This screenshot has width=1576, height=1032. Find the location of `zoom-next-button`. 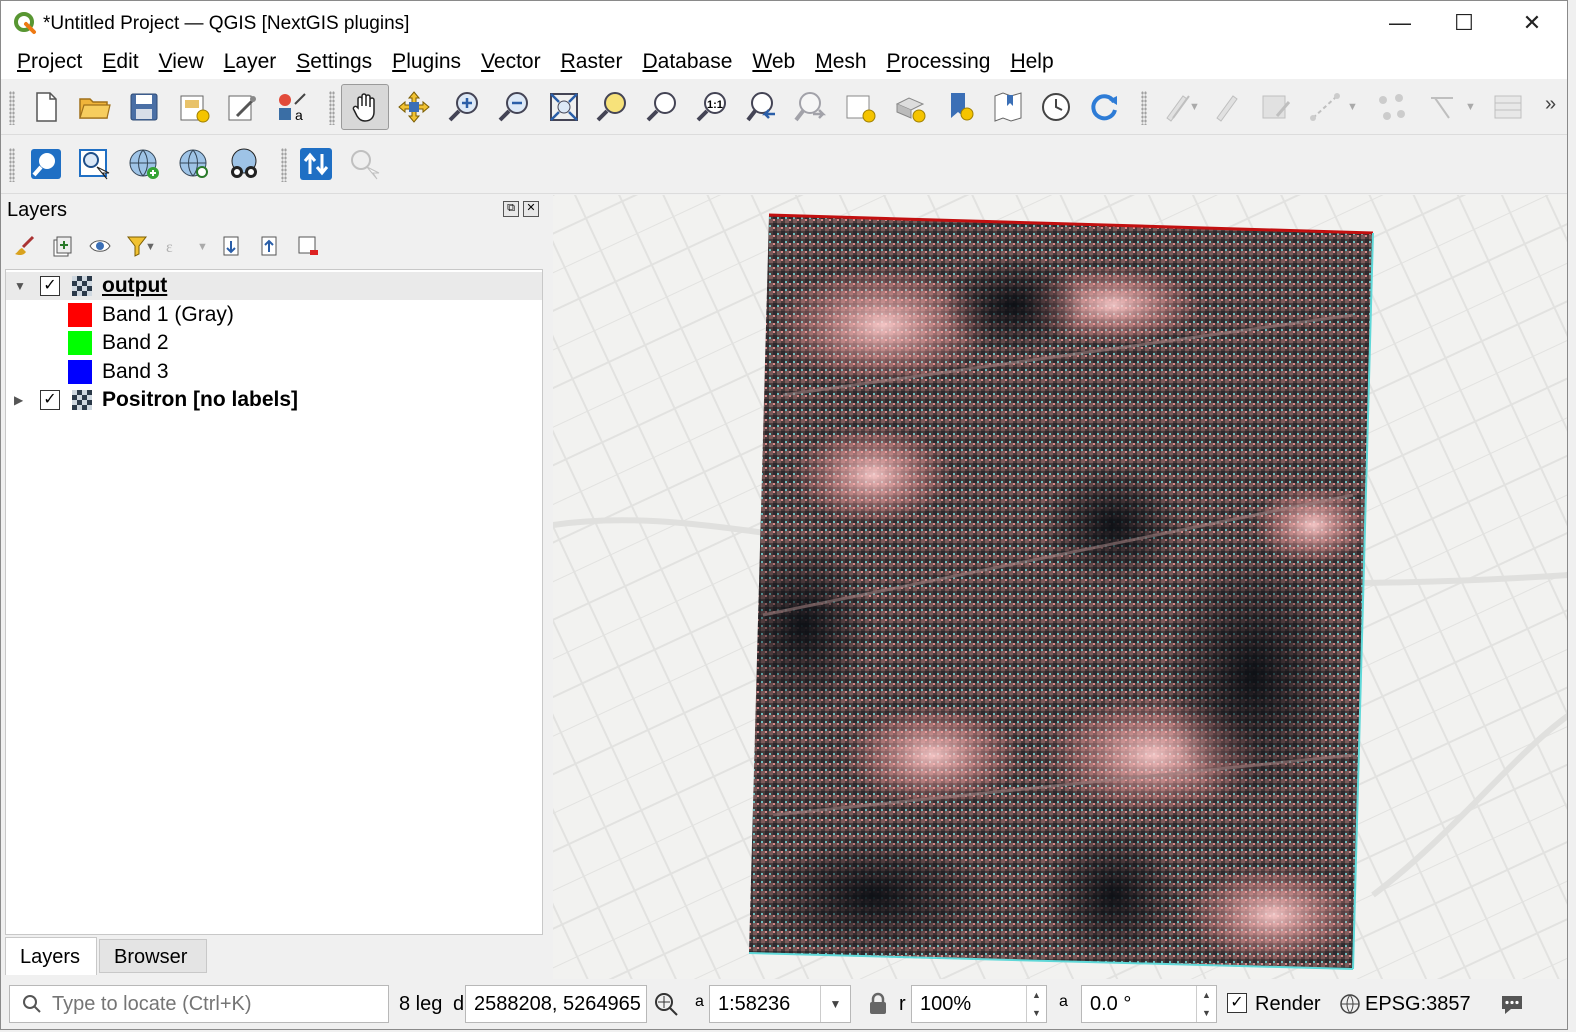

zoom-next-button is located at coordinates (810, 107).